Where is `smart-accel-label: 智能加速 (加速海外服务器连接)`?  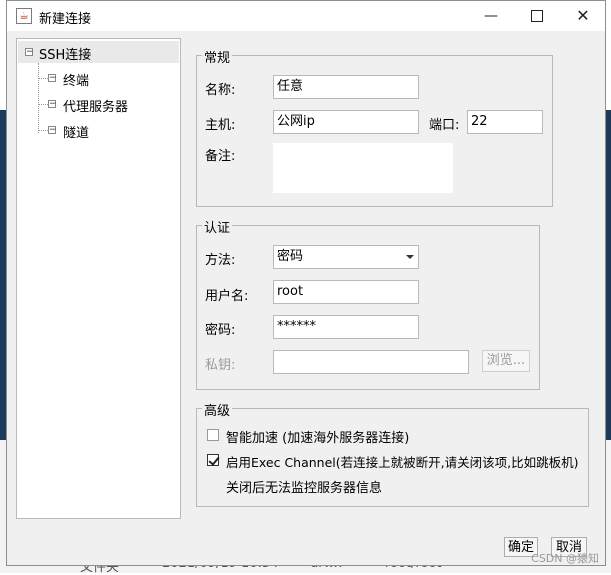 smart-accel-label: 智能加速 (加速海外服务器连接) is located at coordinates (318, 438).